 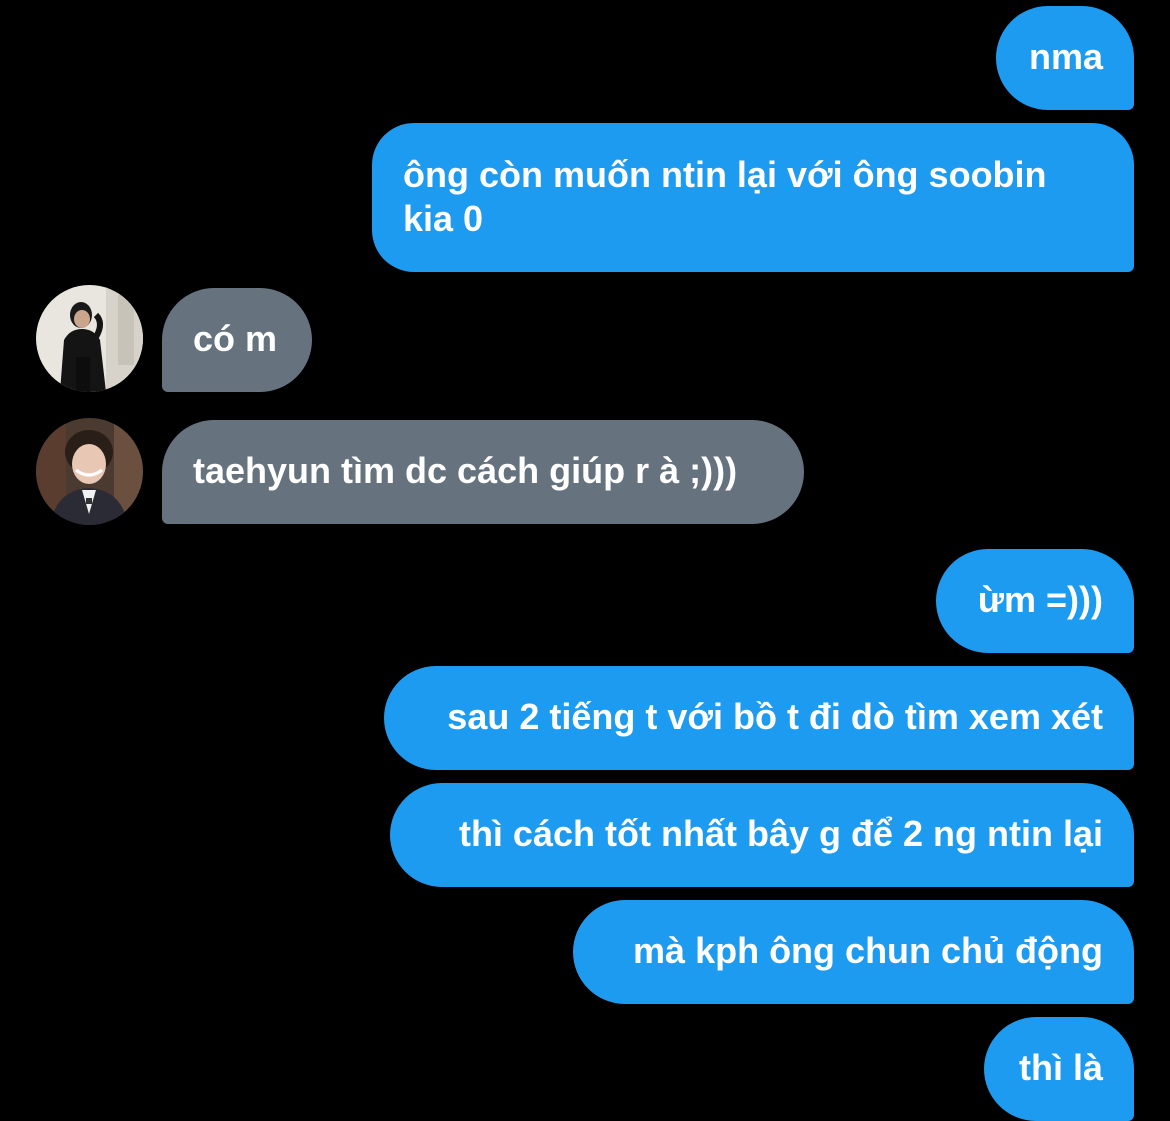 I want to click on message-text: thì là, so click(x=1060, y=1067).